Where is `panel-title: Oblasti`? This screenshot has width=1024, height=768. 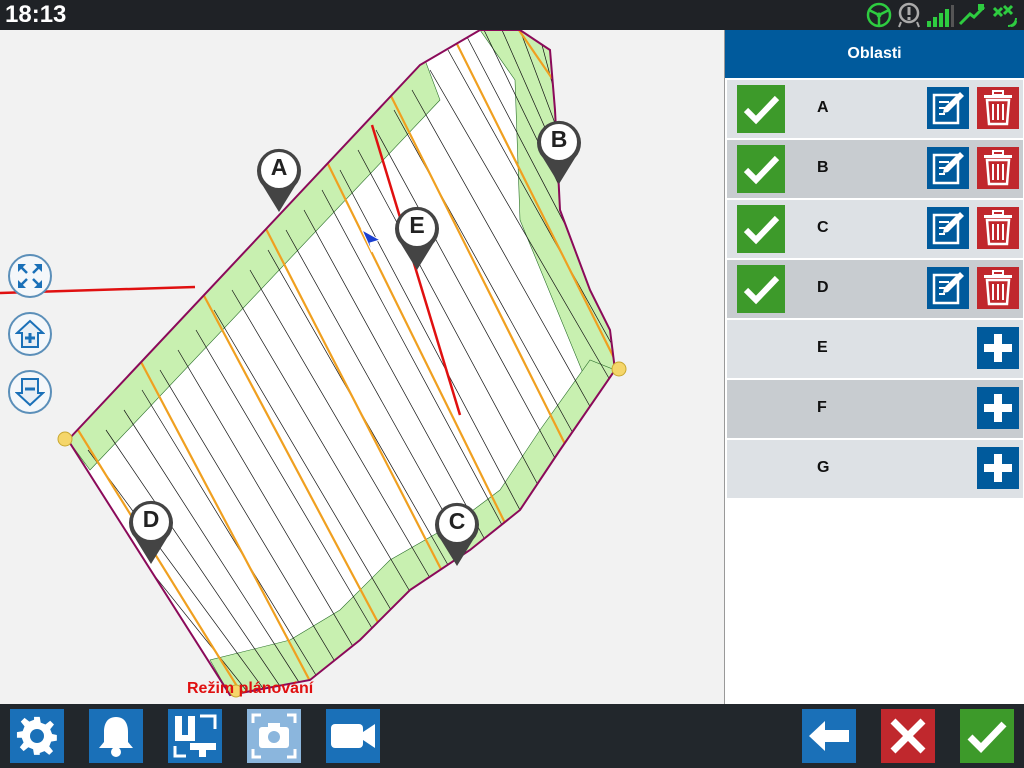 panel-title: Oblasti is located at coordinates (874, 54).